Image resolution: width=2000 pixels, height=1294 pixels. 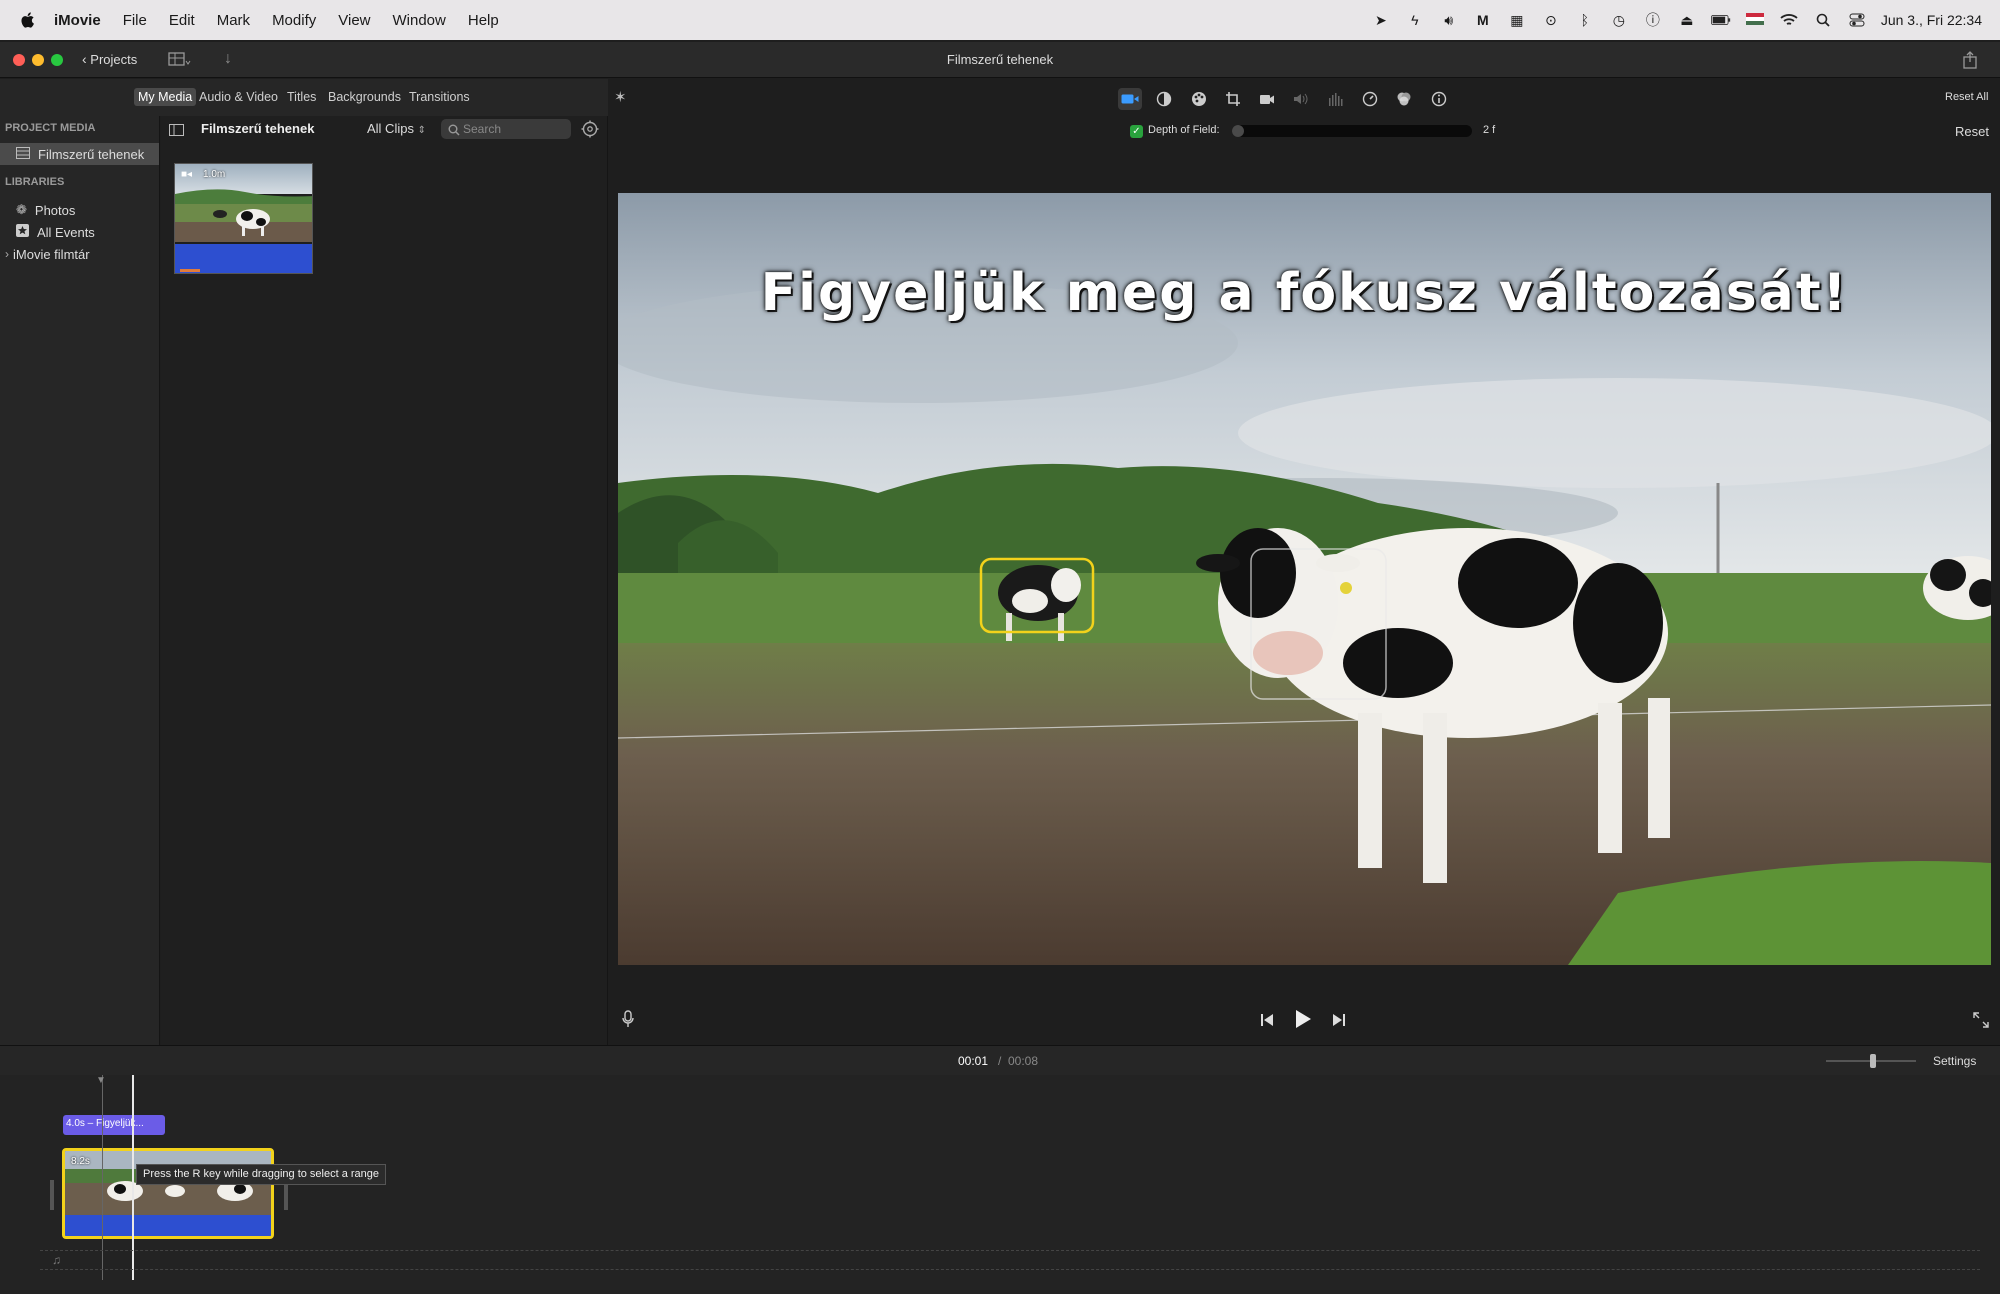 What do you see at coordinates (38, 60) in the screenshot?
I see `minimize-window-button` at bounding box center [38, 60].